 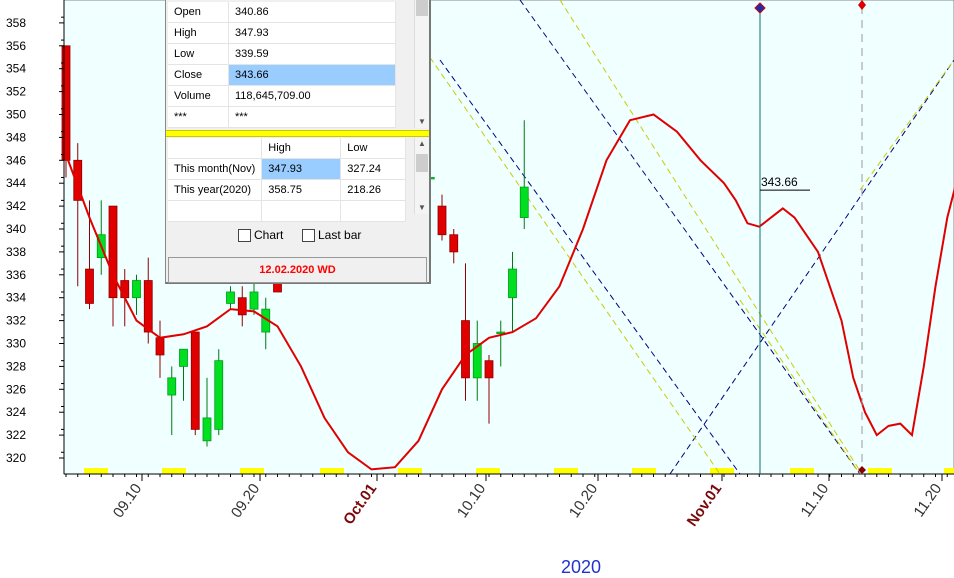 I want to click on ohlc-label: Close, so click(x=198, y=75).